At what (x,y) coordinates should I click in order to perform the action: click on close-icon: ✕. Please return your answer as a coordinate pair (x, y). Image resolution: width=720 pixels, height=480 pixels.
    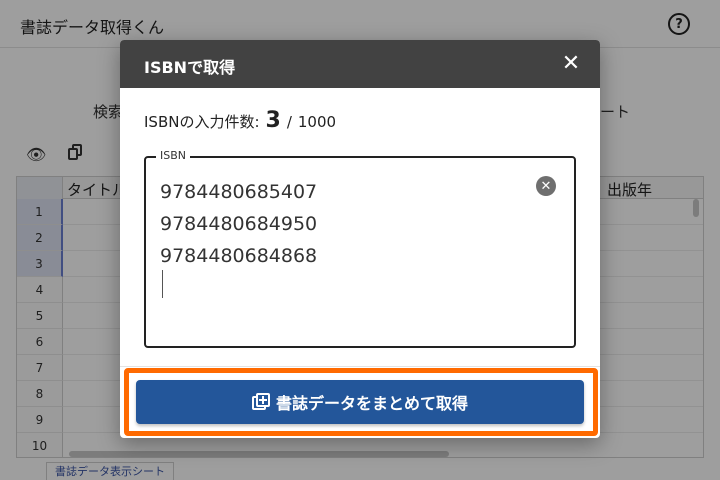
    Looking at the image, I should click on (571, 64).